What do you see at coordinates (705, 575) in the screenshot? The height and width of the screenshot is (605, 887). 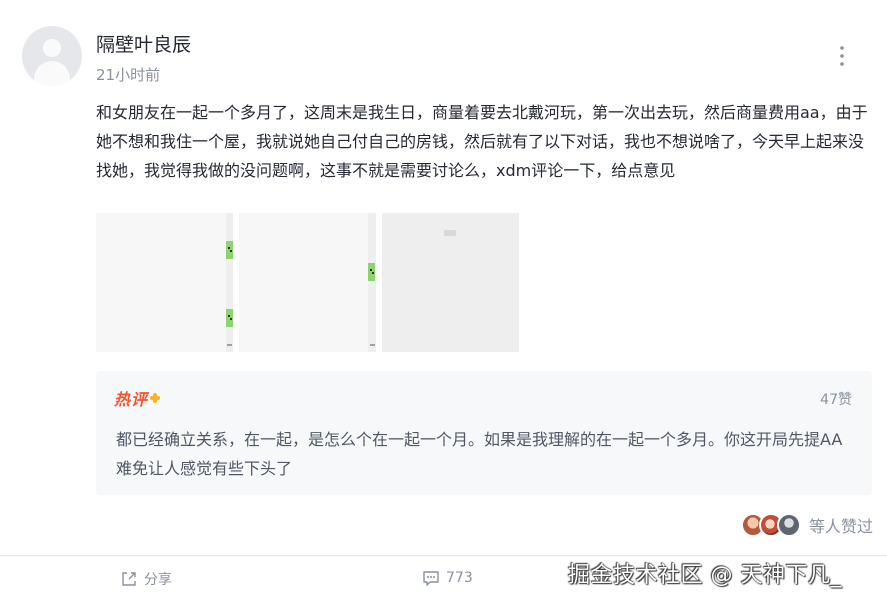 I see `watermark: 掘金技术社区 @ 天神下凡_` at bounding box center [705, 575].